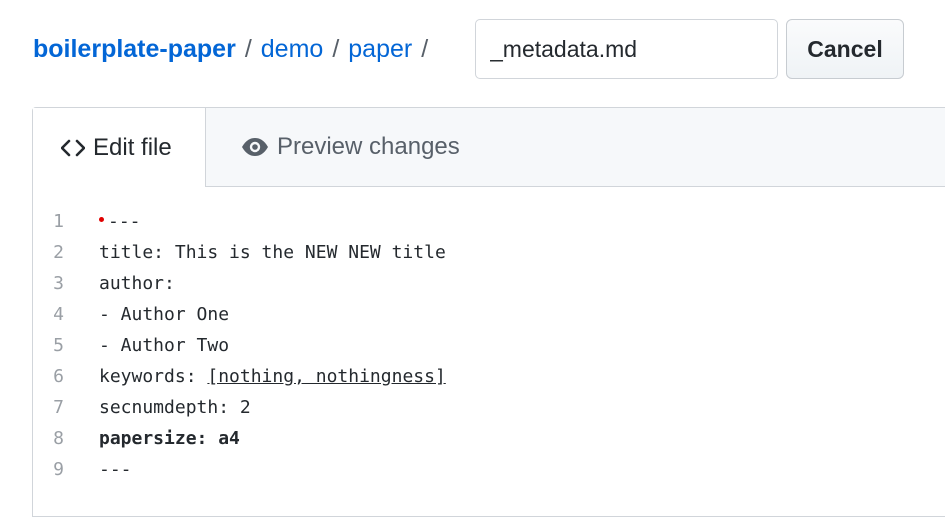 The width and height of the screenshot is (945, 517). What do you see at coordinates (169, 438) in the screenshot?
I see `line-content: papersize: a4` at bounding box center [169, 438].